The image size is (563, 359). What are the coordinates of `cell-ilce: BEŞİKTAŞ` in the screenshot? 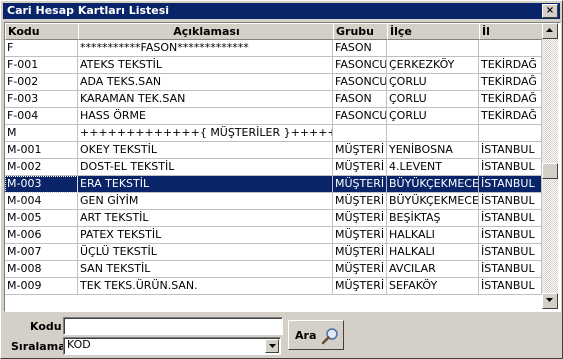 It's located at (433, 218).